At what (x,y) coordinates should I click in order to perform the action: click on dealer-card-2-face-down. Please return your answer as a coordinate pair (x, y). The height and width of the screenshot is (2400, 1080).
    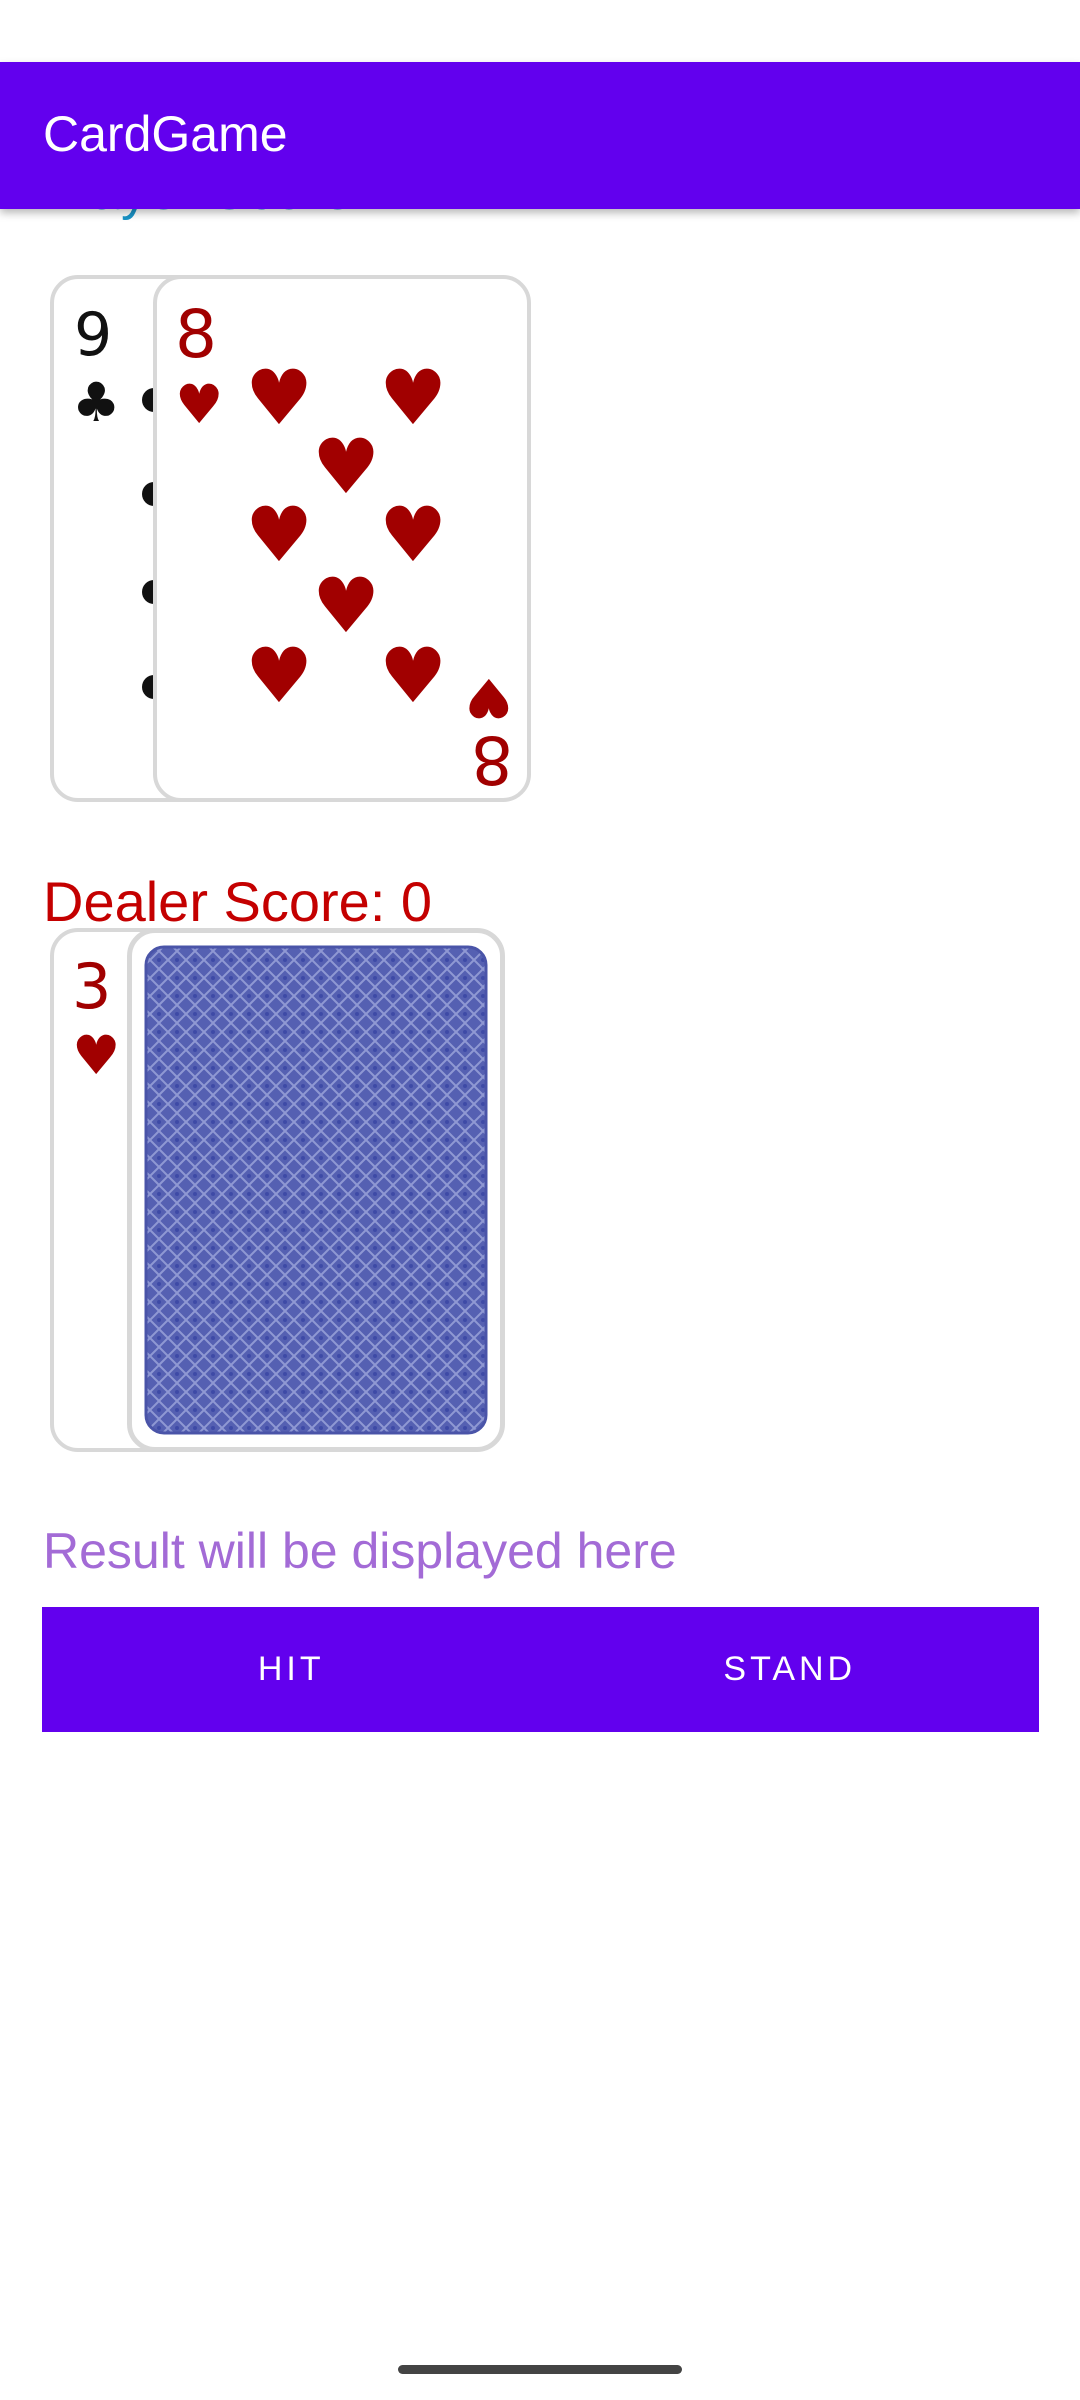
    Looking at the image, I should click on (316, 1190).